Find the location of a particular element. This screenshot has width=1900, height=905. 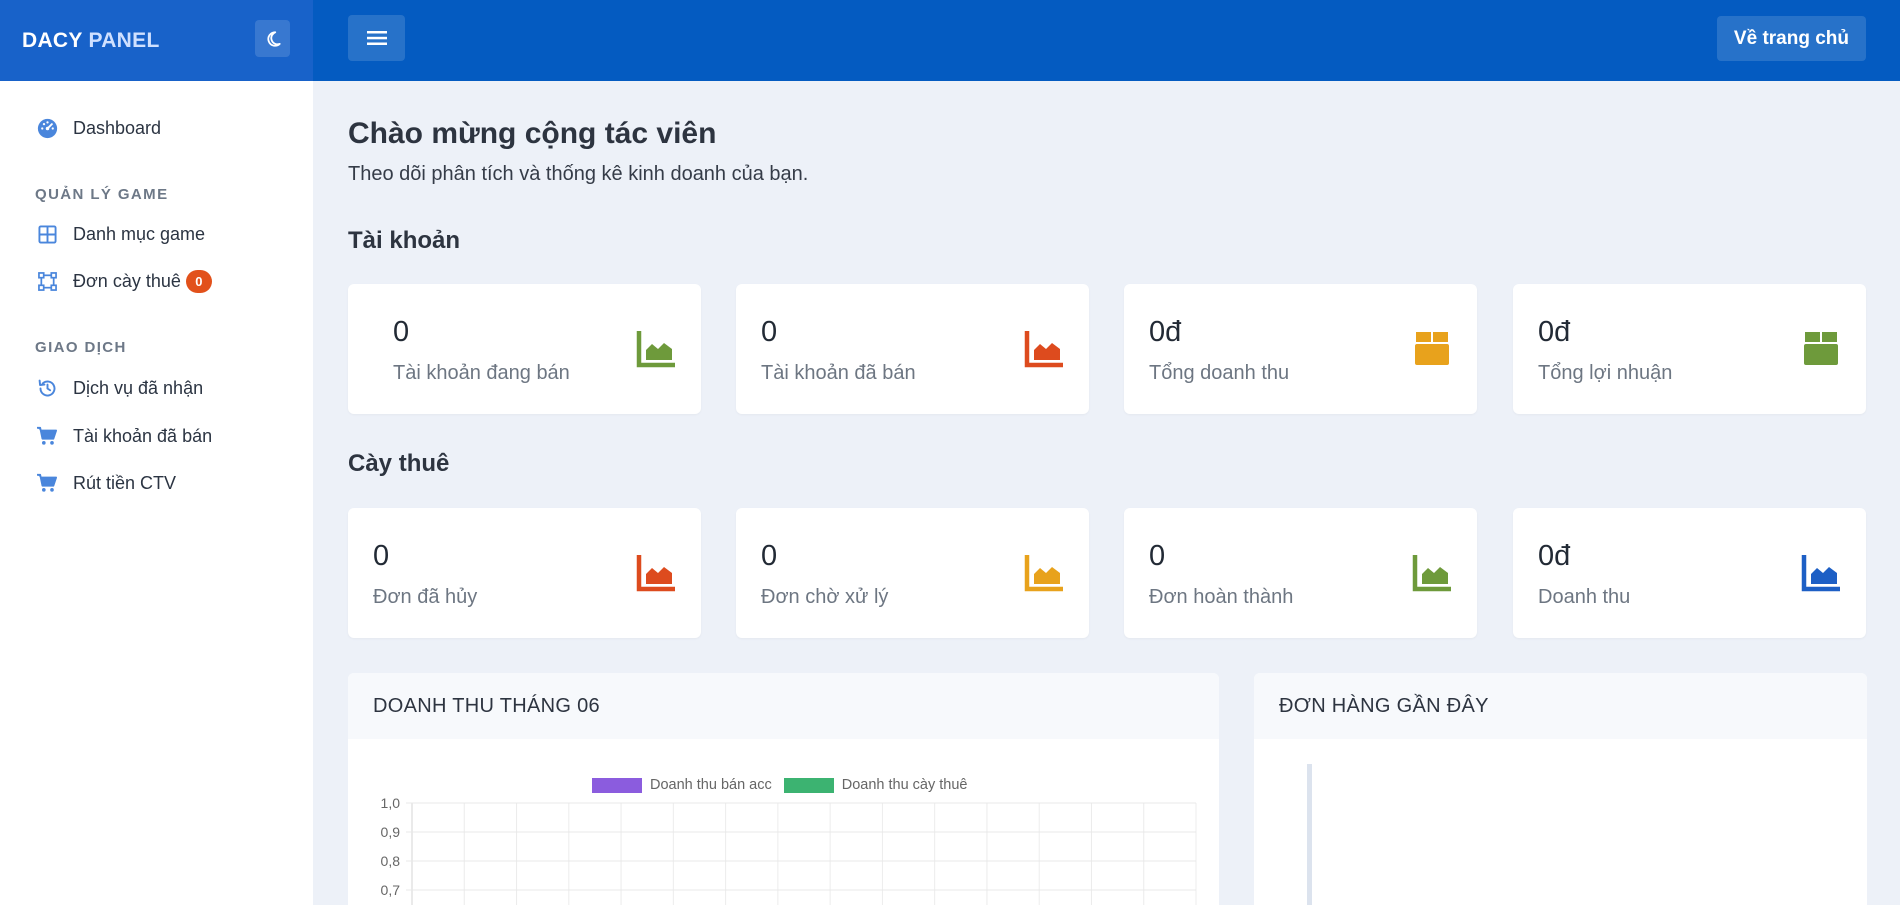

timeline-line is located at coordinates (1309, 834).